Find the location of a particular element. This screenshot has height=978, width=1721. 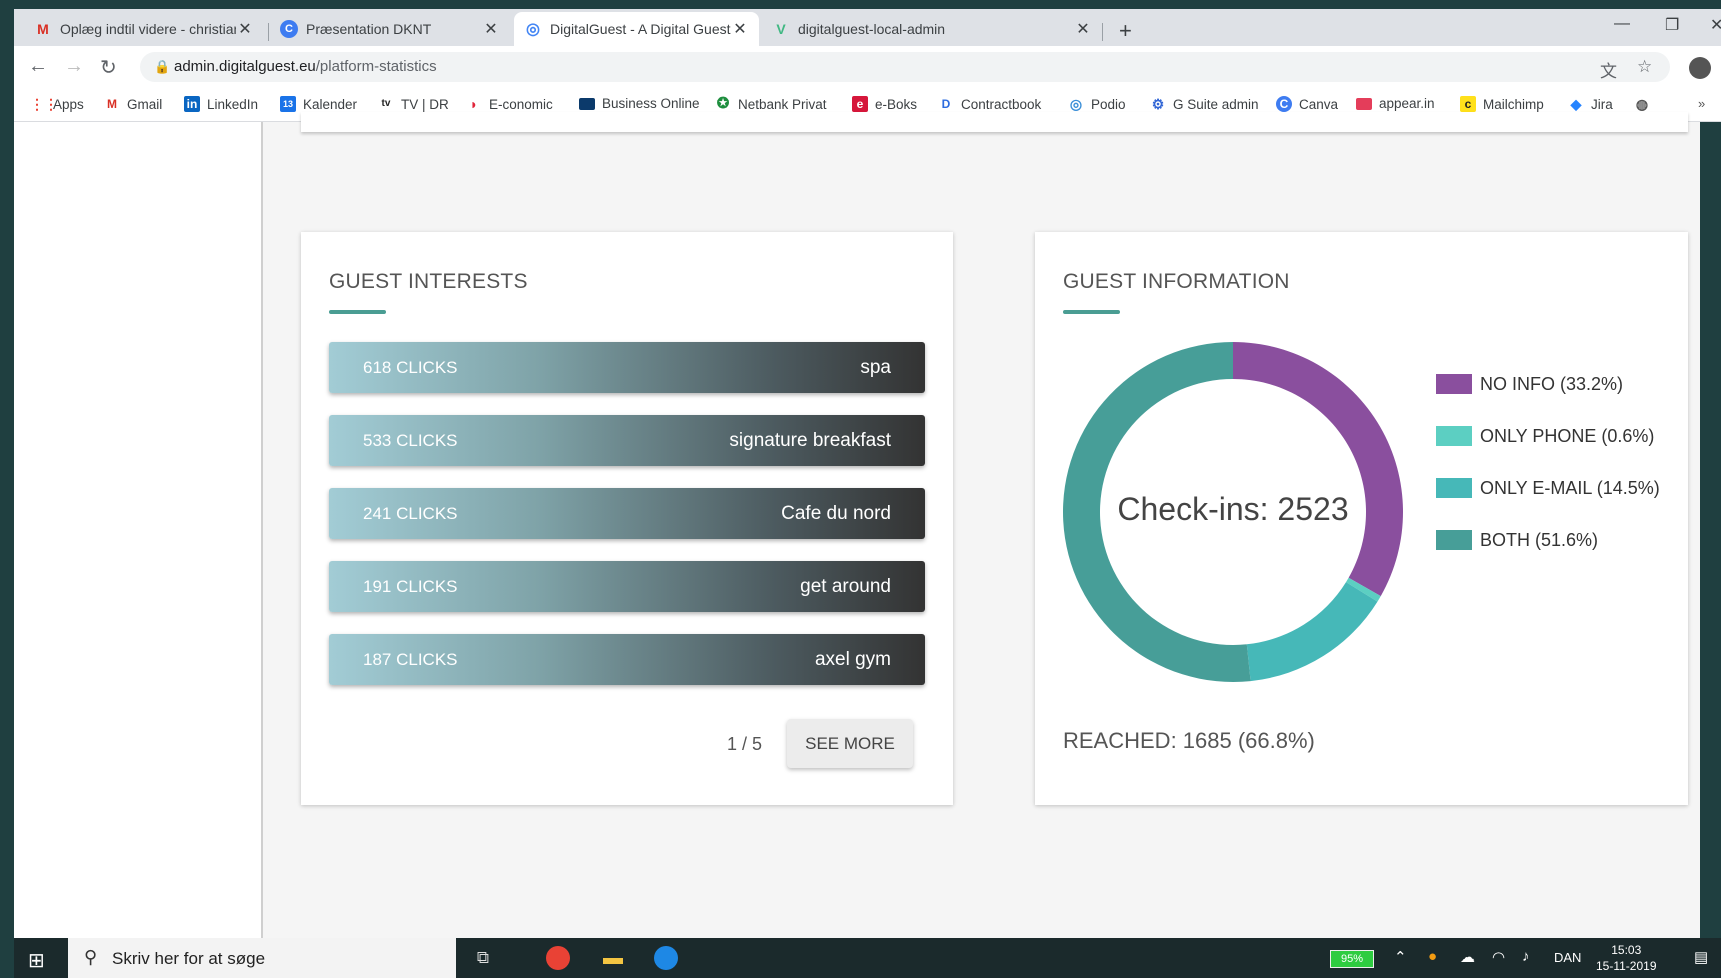

search-icon: ⚲ is located at coordinates (91, 957).